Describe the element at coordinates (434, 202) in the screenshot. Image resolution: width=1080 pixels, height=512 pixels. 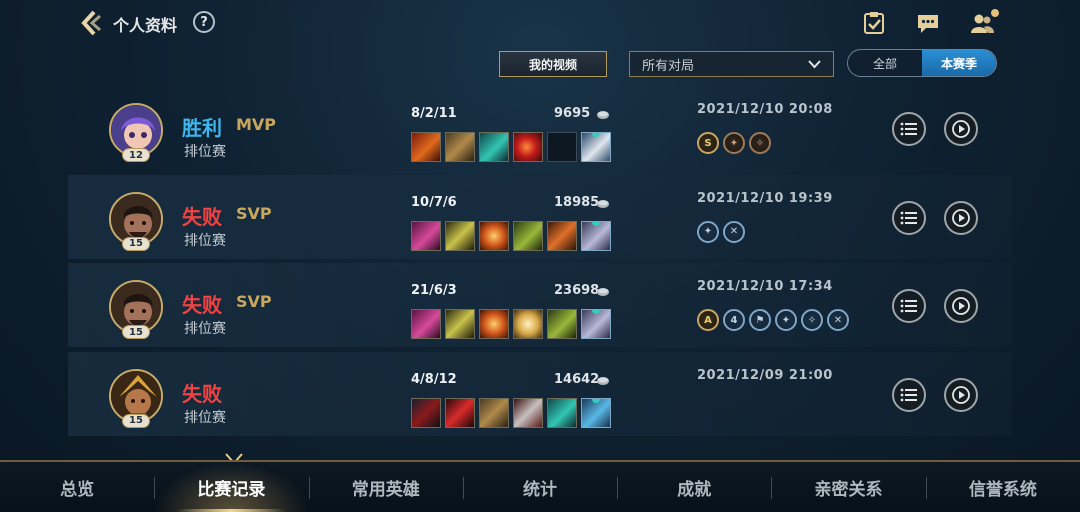
I see `kda: 10/7/6` at that location.